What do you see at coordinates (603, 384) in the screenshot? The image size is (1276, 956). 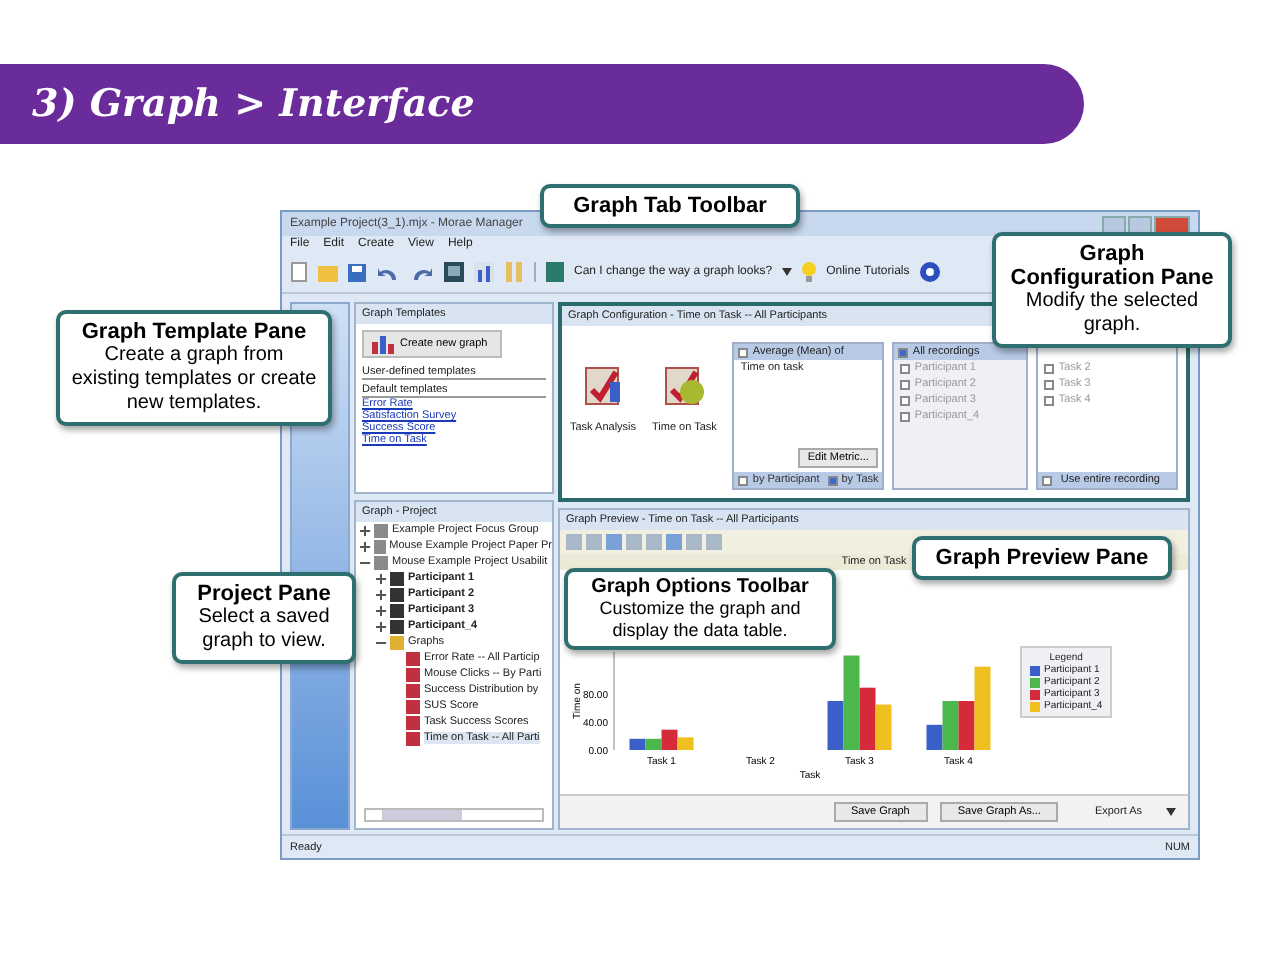 I see `clipboard-chart-icon` at bounding box center [603, 384].